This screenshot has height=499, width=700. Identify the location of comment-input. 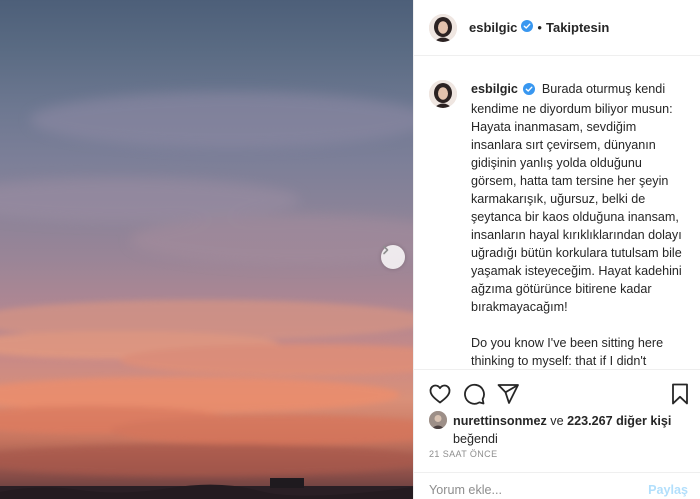
(539, 490).